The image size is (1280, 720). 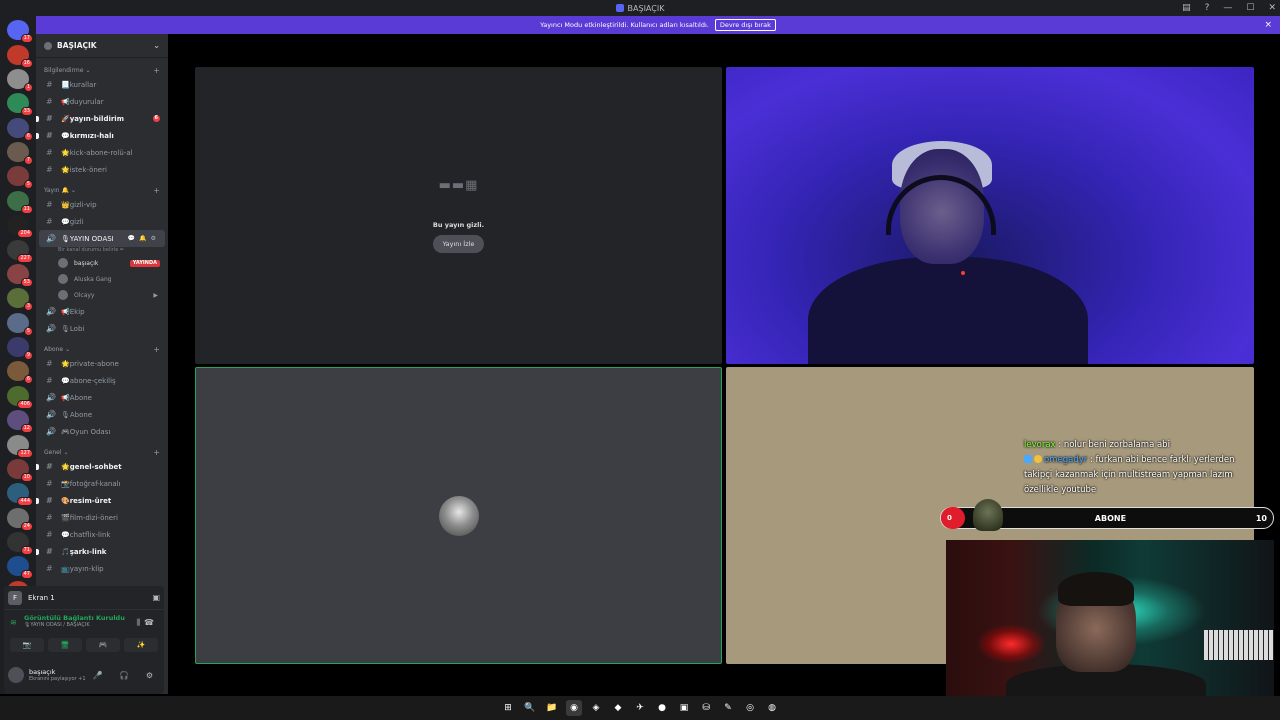 What do you see at coordinates (49, 534) in the screenshot?
I see `hash-icon: #` at bounding box center [49, 534].